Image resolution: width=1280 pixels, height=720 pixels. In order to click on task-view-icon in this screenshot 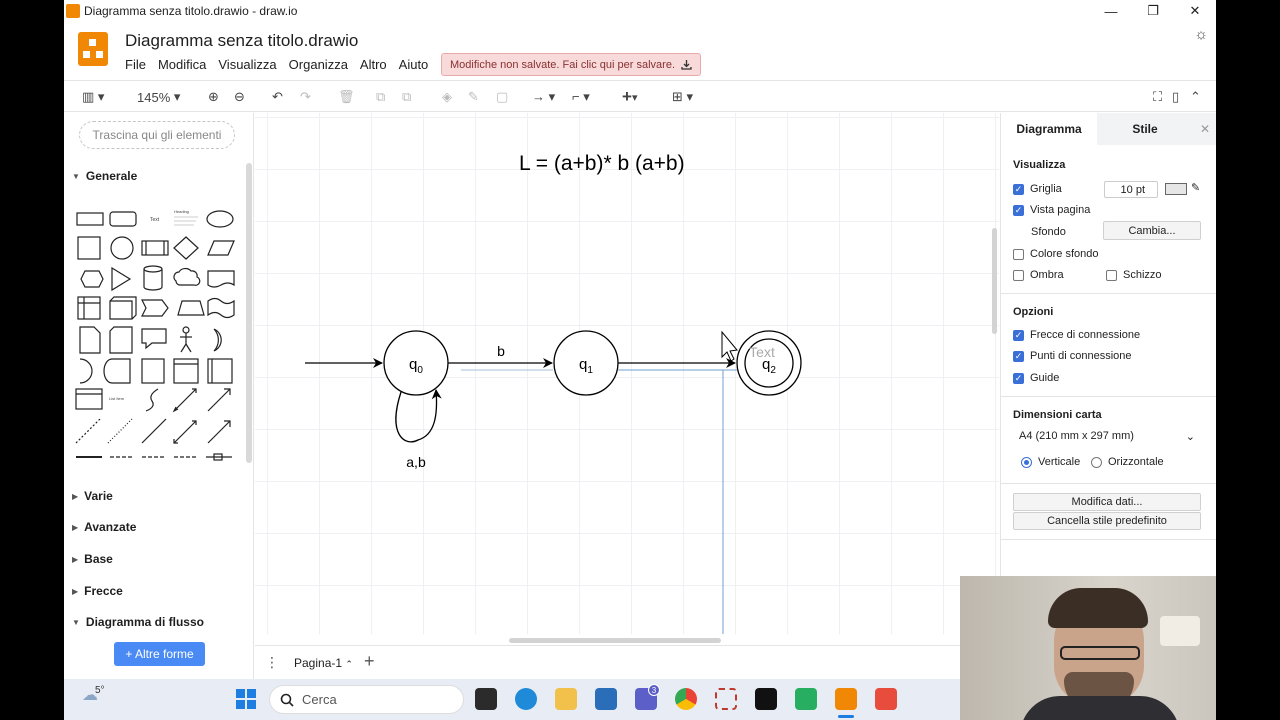, I will do `click(486, 699)`.